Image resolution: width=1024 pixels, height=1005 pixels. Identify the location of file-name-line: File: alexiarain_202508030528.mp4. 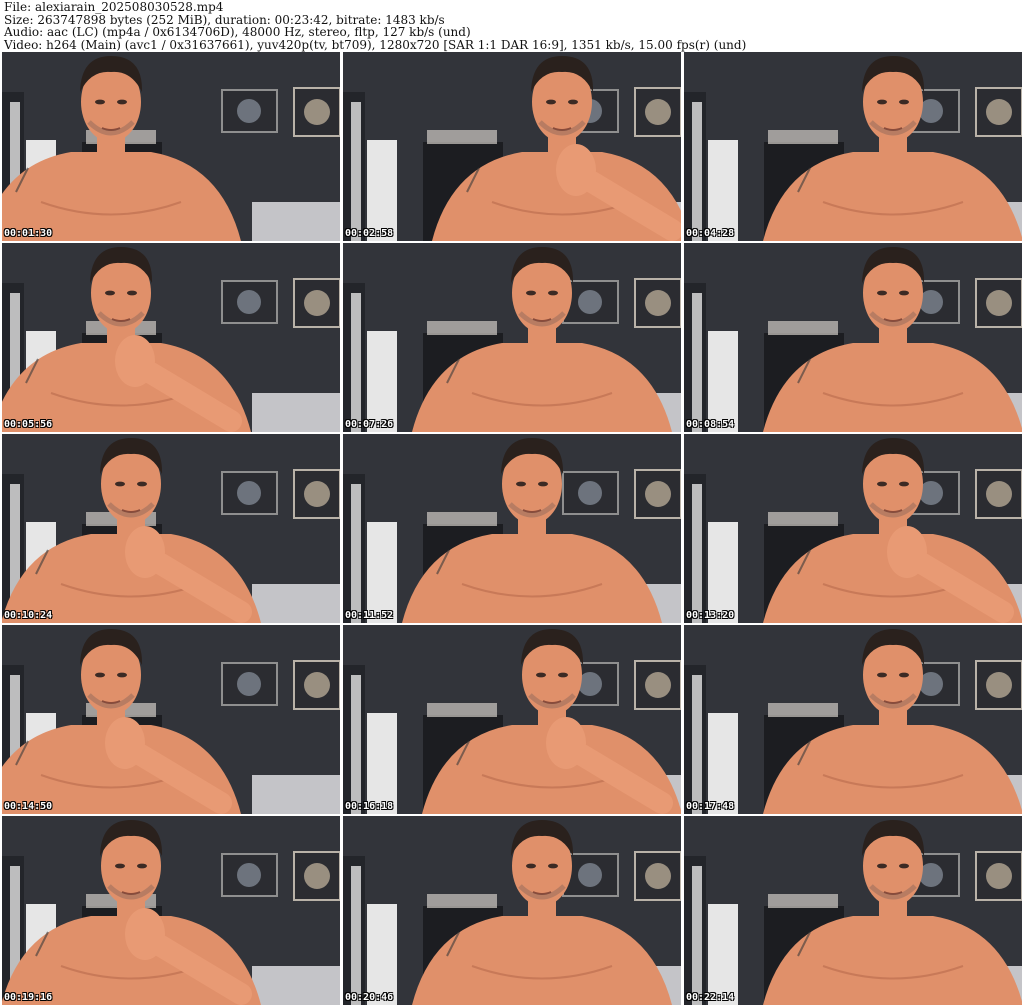
(114, 7).